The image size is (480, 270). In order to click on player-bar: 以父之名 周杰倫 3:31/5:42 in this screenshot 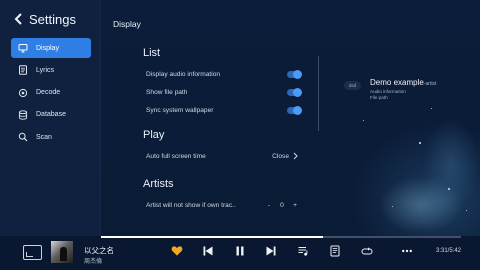, I will do `click(240, 253)`.